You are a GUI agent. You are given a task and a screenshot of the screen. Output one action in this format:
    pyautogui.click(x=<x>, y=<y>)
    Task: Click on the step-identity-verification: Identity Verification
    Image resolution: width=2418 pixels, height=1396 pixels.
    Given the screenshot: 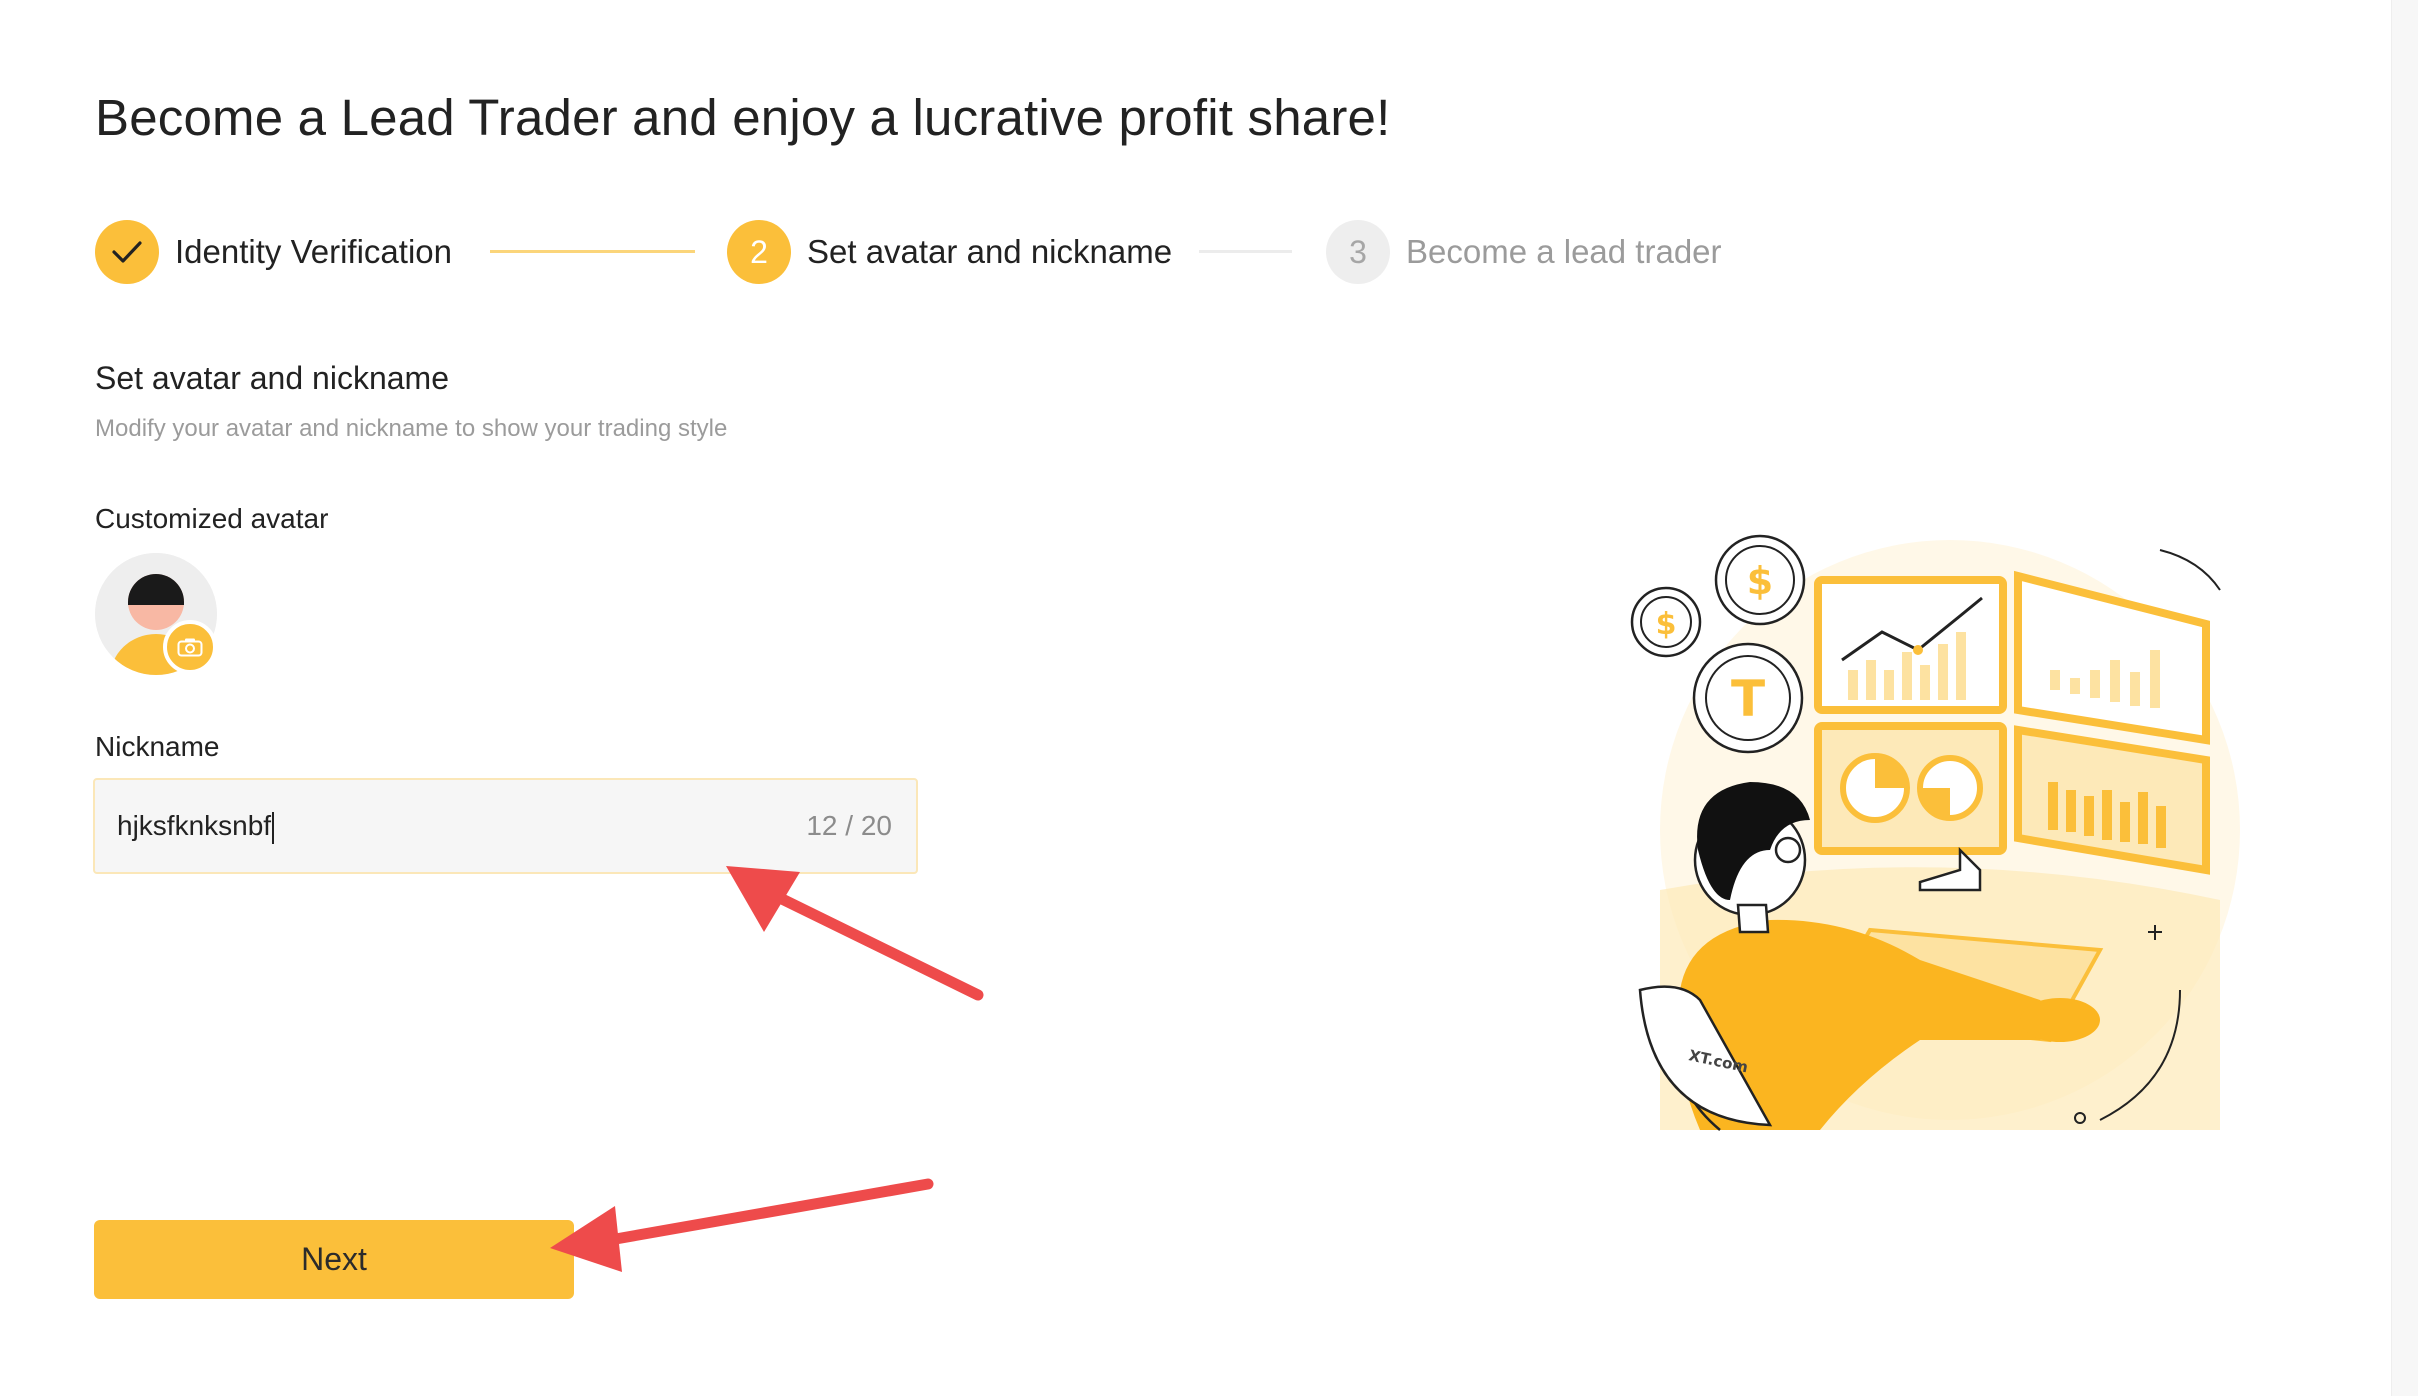 What is the action you would take?
    pyautogui.click(x=273, y=252)
    